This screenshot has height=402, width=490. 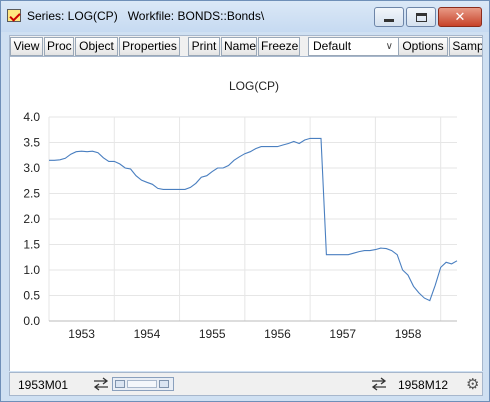 I want to click on name-button: Name, so click(x=239, y=46).